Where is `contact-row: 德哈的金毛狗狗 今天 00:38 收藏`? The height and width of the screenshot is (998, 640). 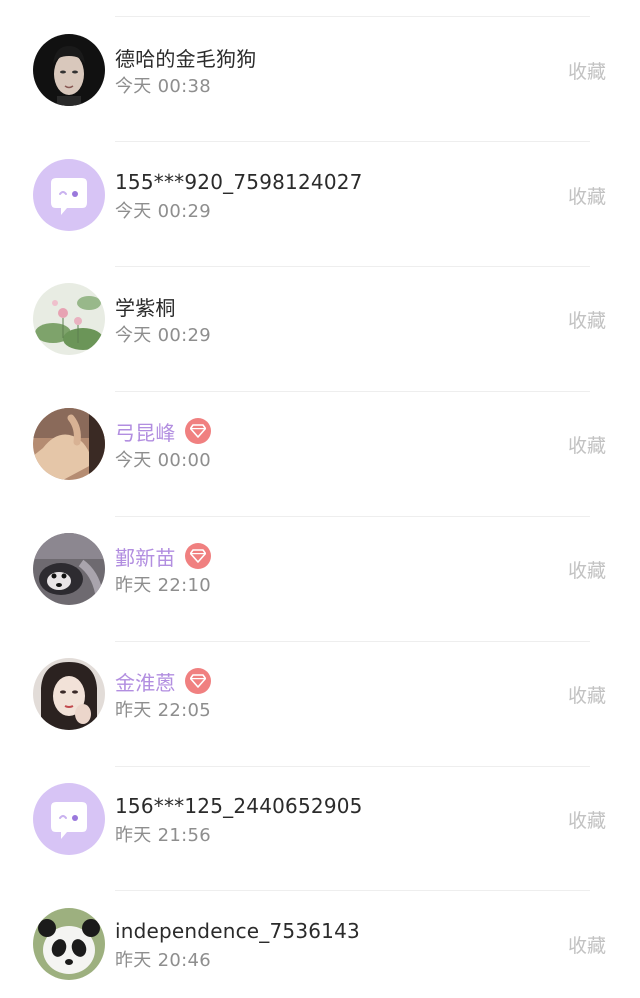
contact-row: 德哈的金毛狗狗 今天 00:38 收藏 is located at coordinates (320, 62).